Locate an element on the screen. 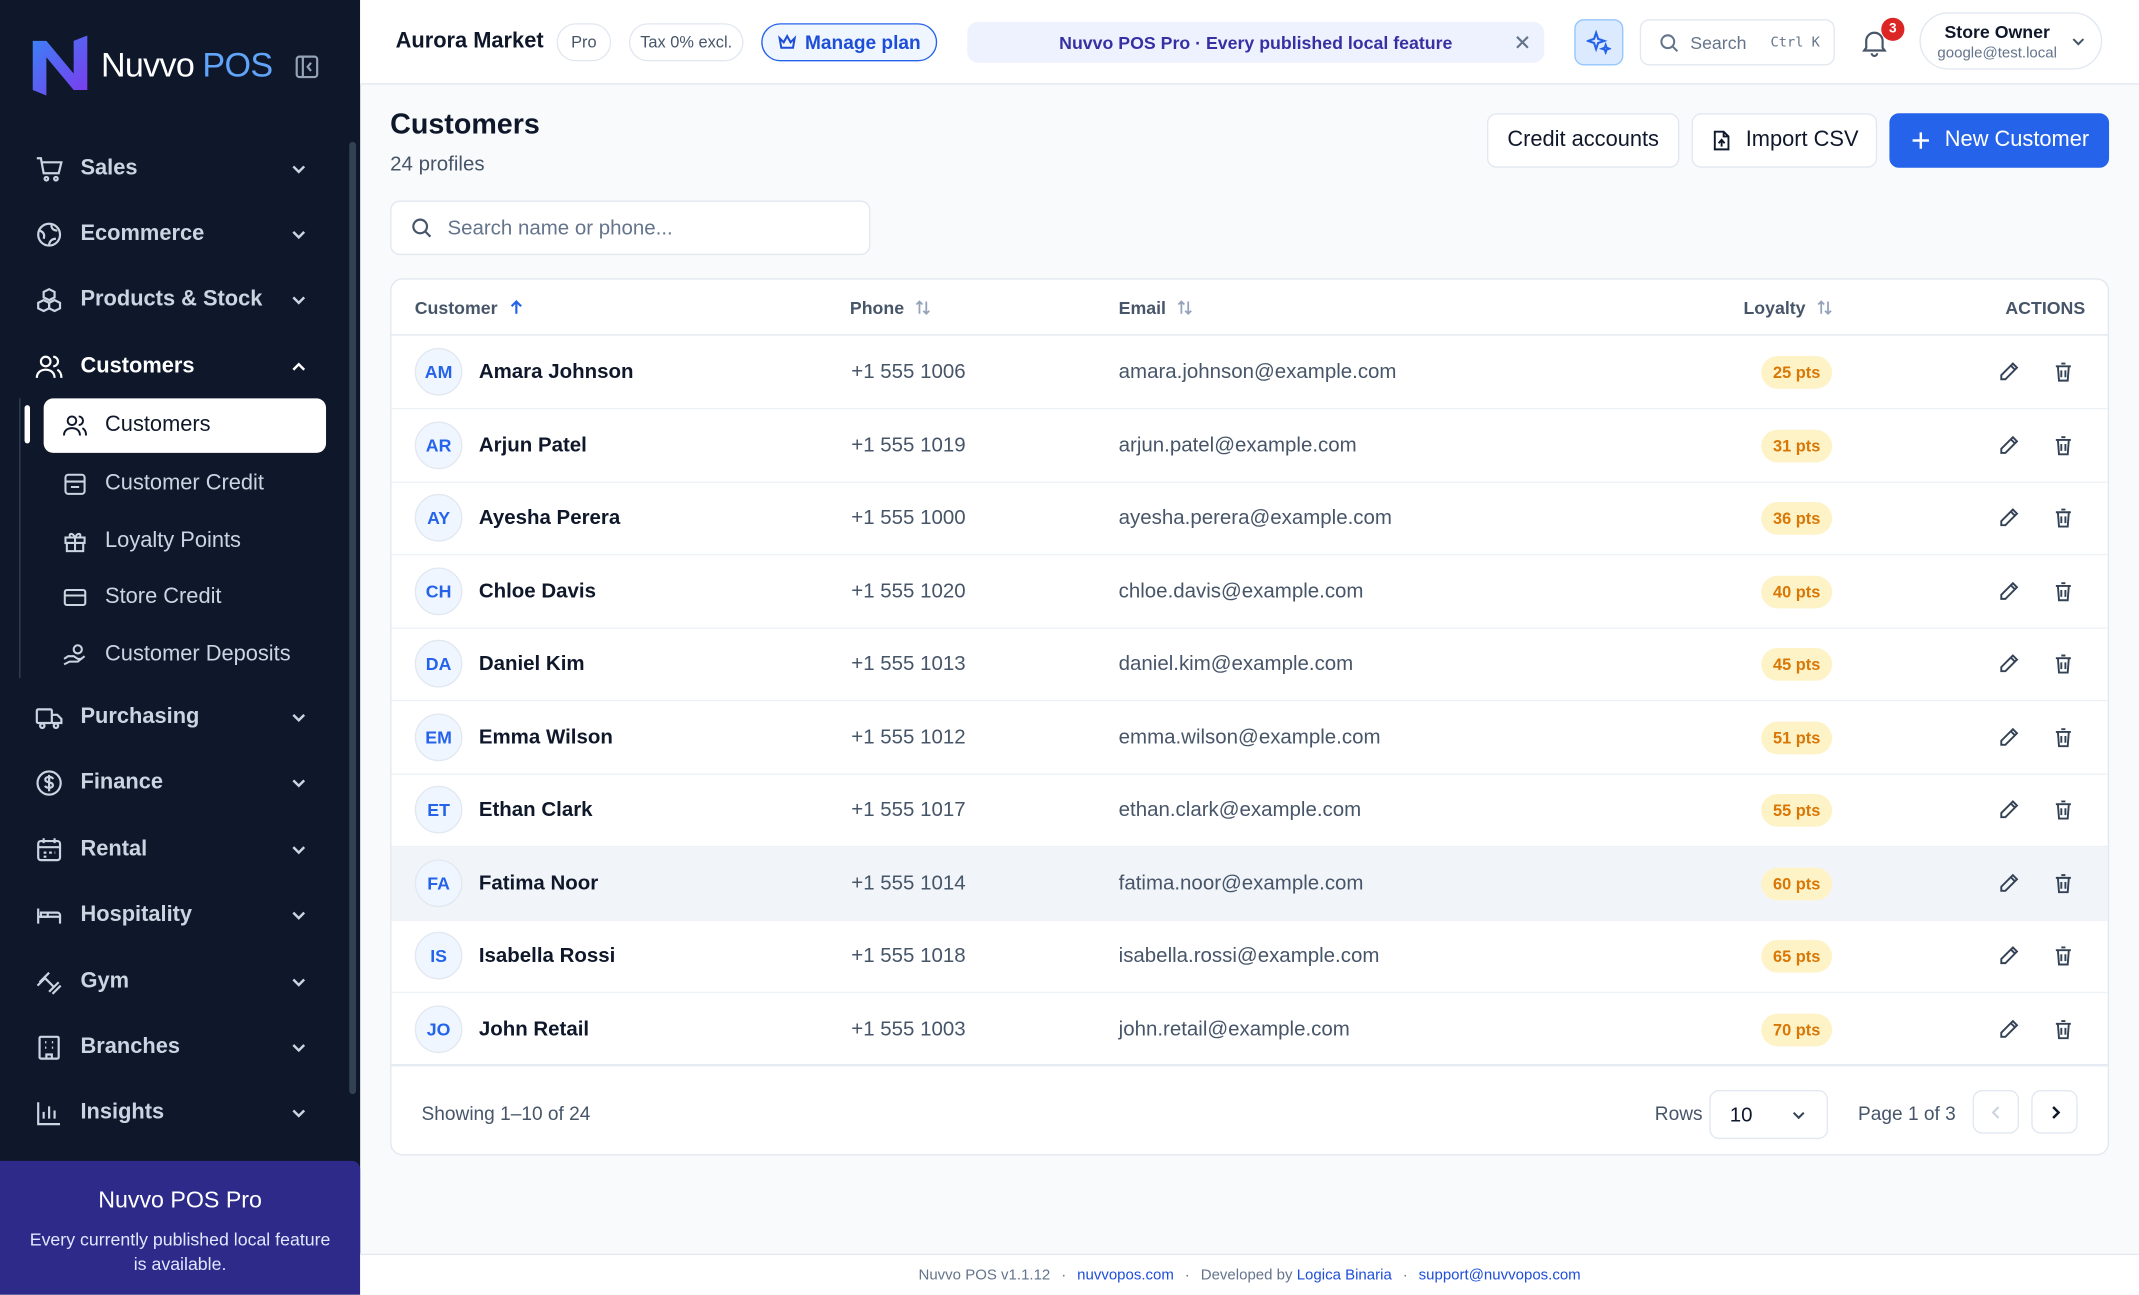 This screenshot has height=1295, width=2139. support-link: support@nuvvopos.com is located at coordinates (1500, 1275).